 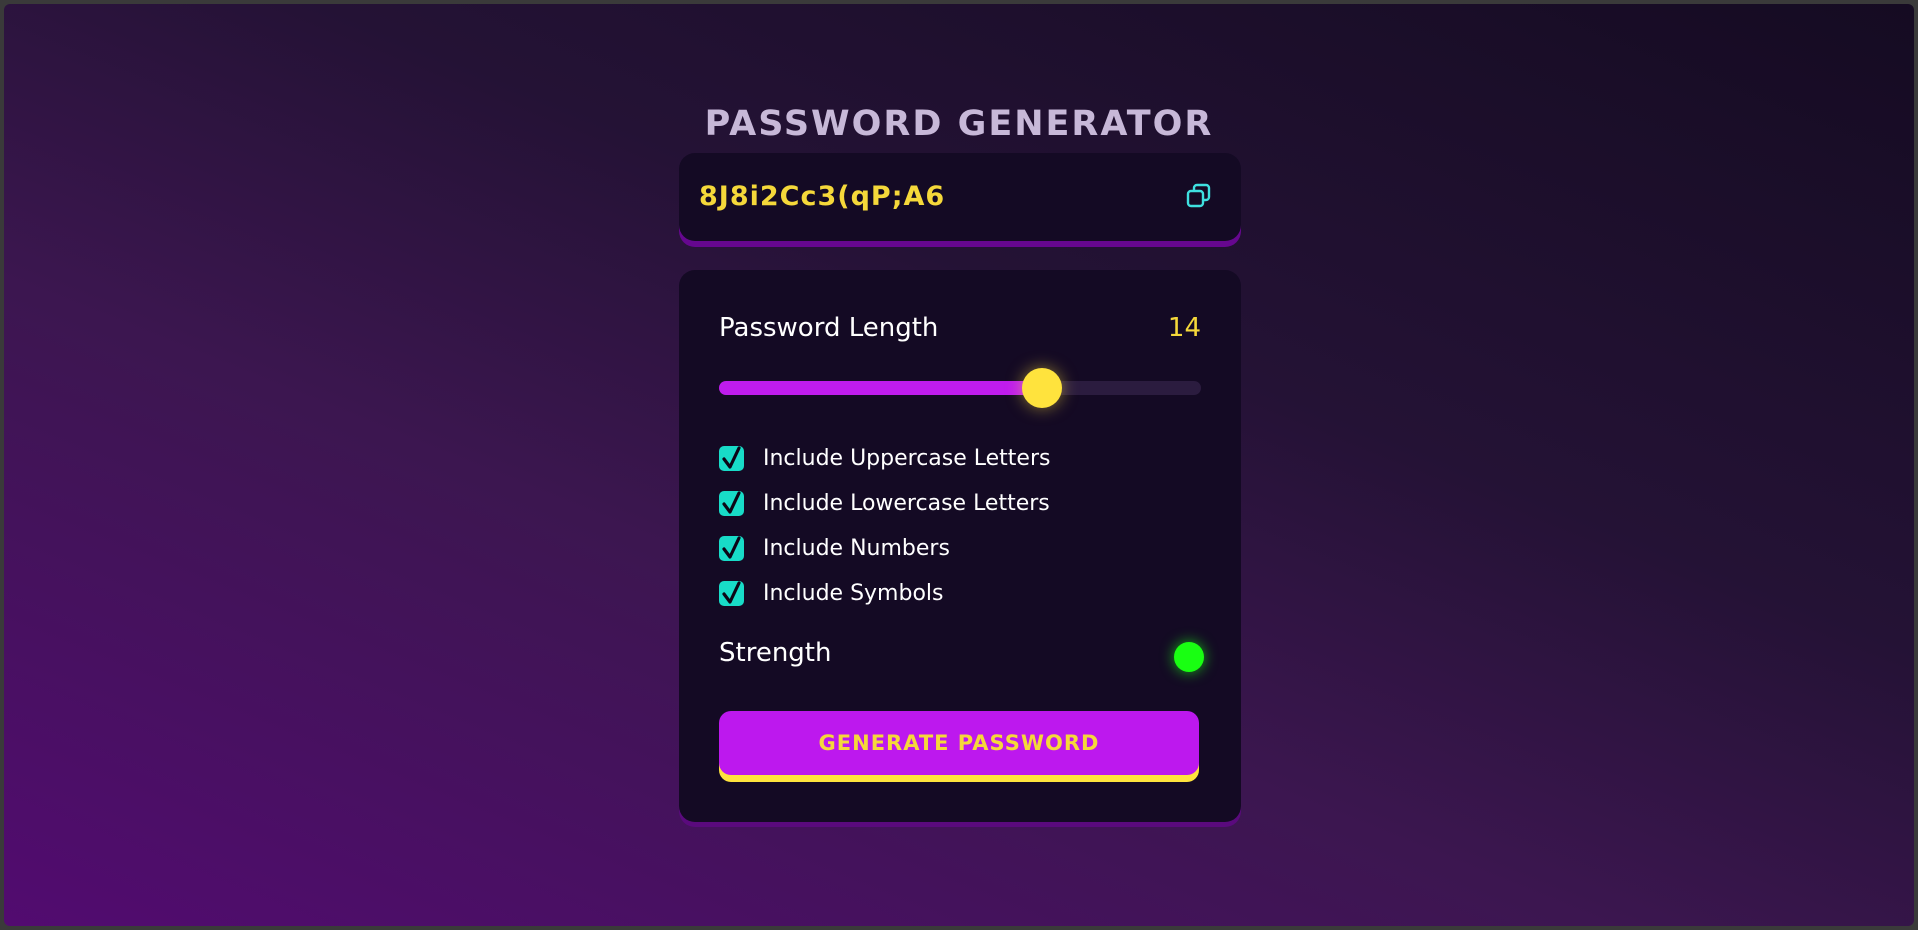 I want to click on lowercase-checkbox, so click(x=731, y=503).